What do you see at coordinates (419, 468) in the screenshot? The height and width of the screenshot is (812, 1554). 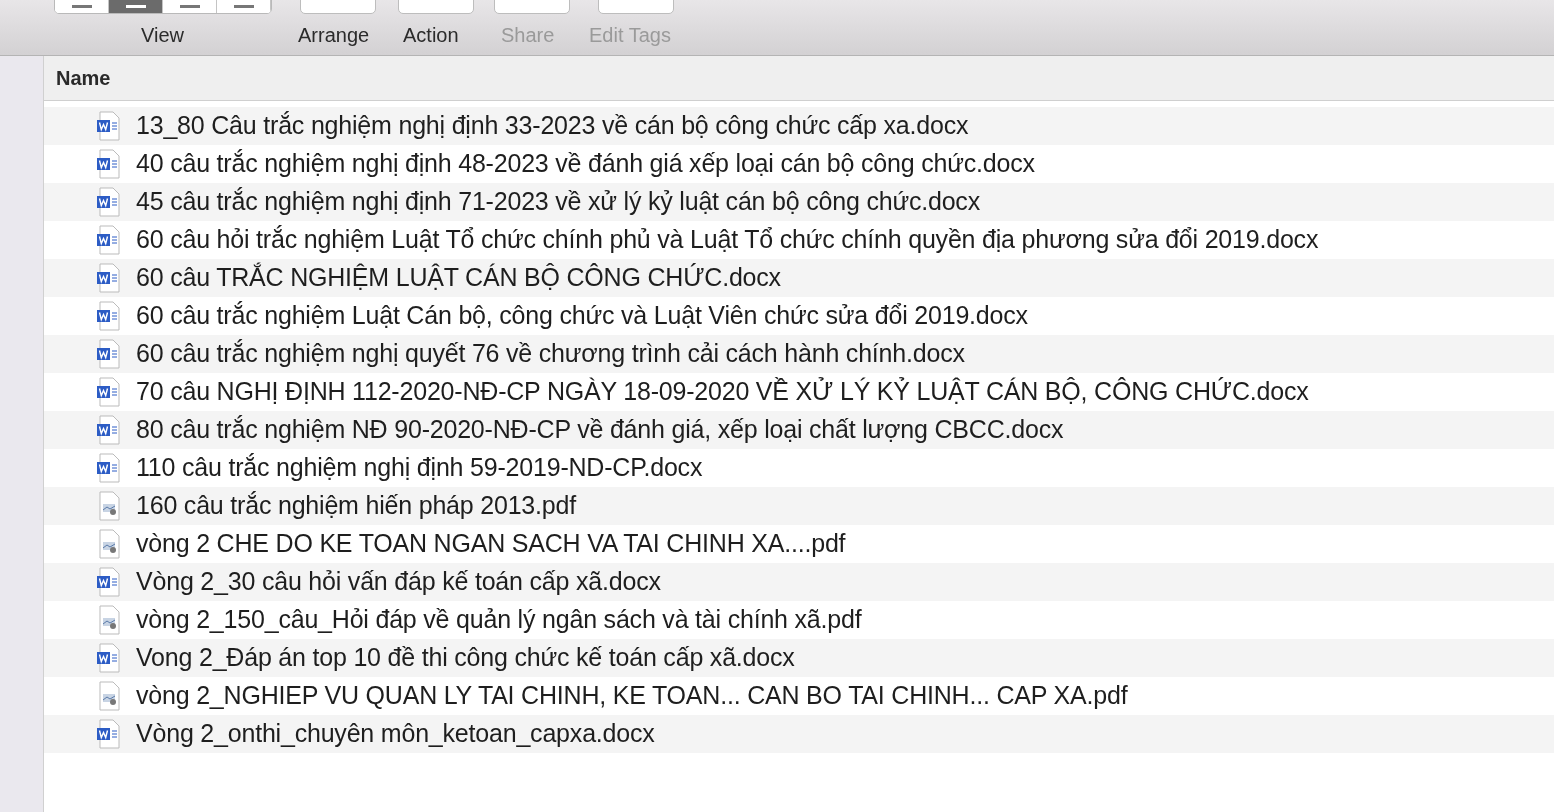 I see `file-name: 110 câu trắc nghiệm nghị định 59-2019-ND-CP.docx` at bounding box center [419, 468].